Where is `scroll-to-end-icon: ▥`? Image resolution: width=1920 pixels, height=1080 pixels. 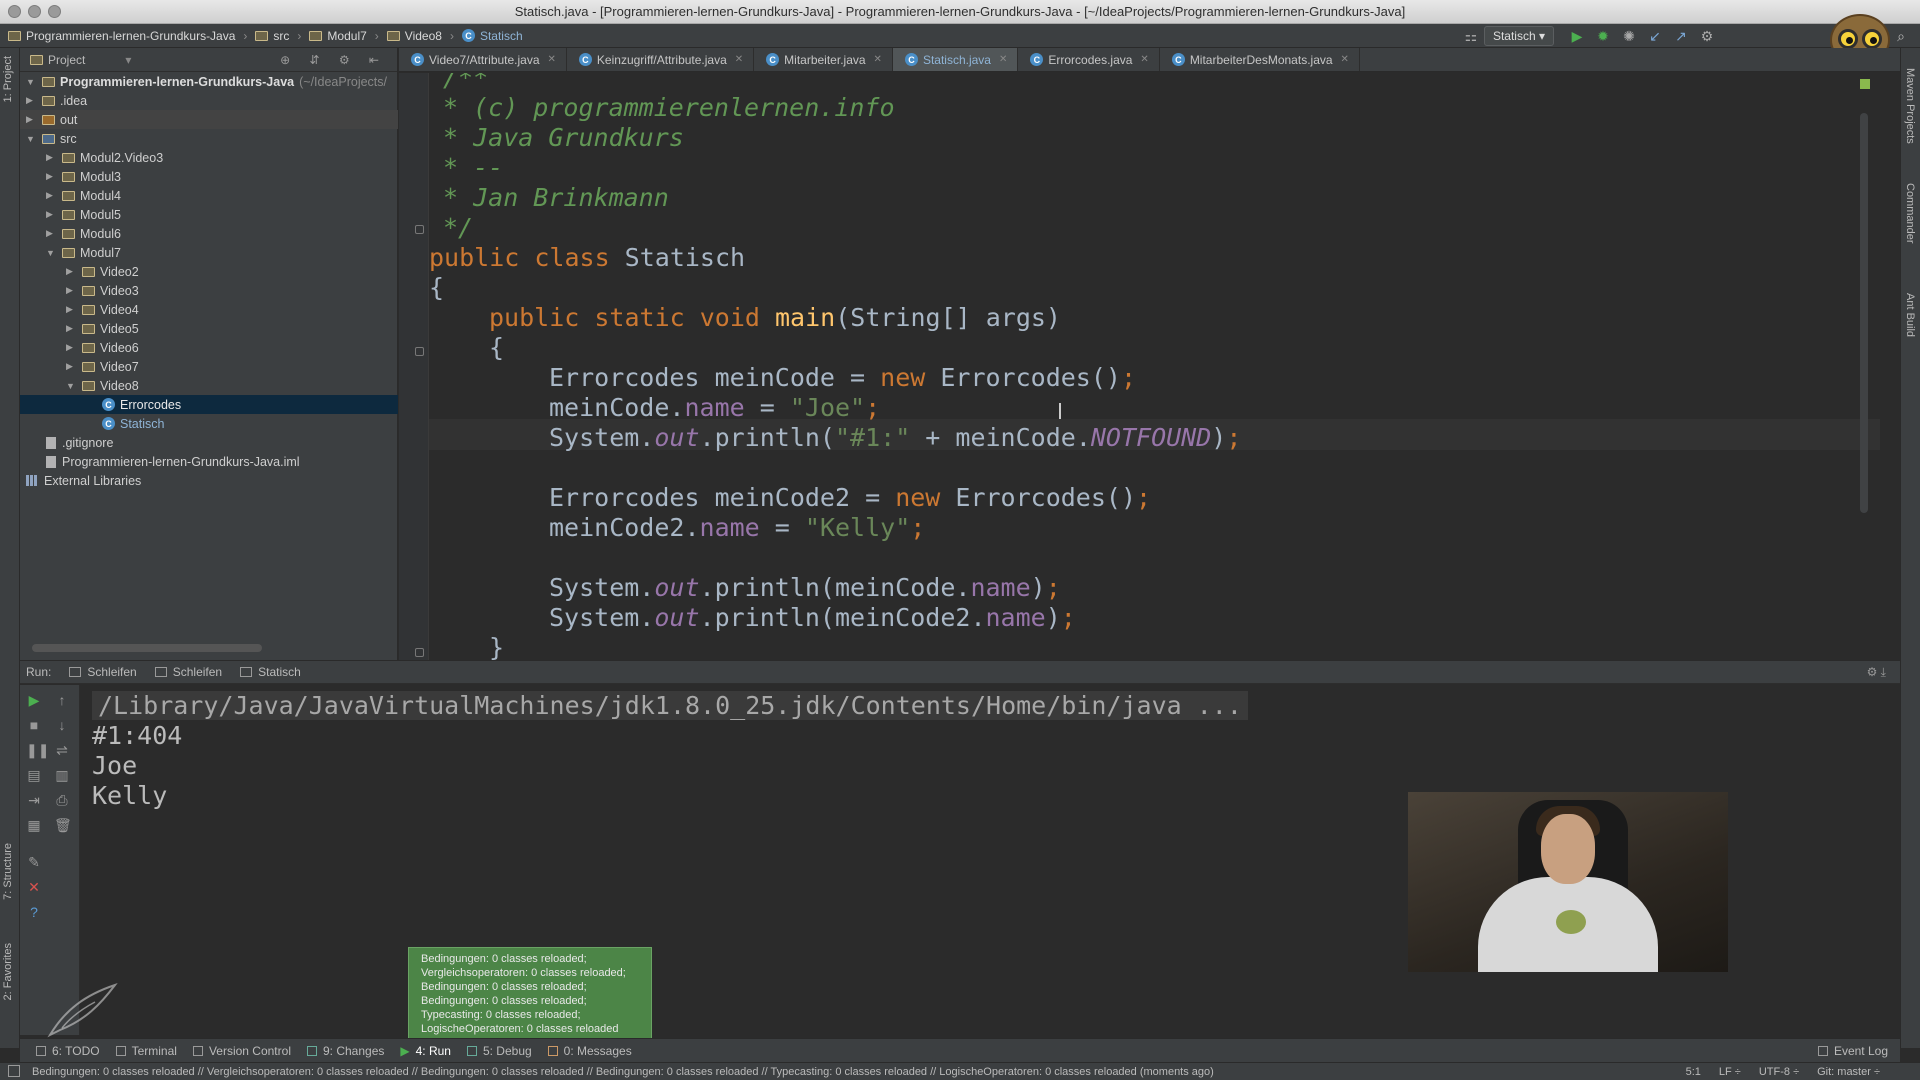 scroll-to-end-icon: ▥ is located at coordinates (62, 775).